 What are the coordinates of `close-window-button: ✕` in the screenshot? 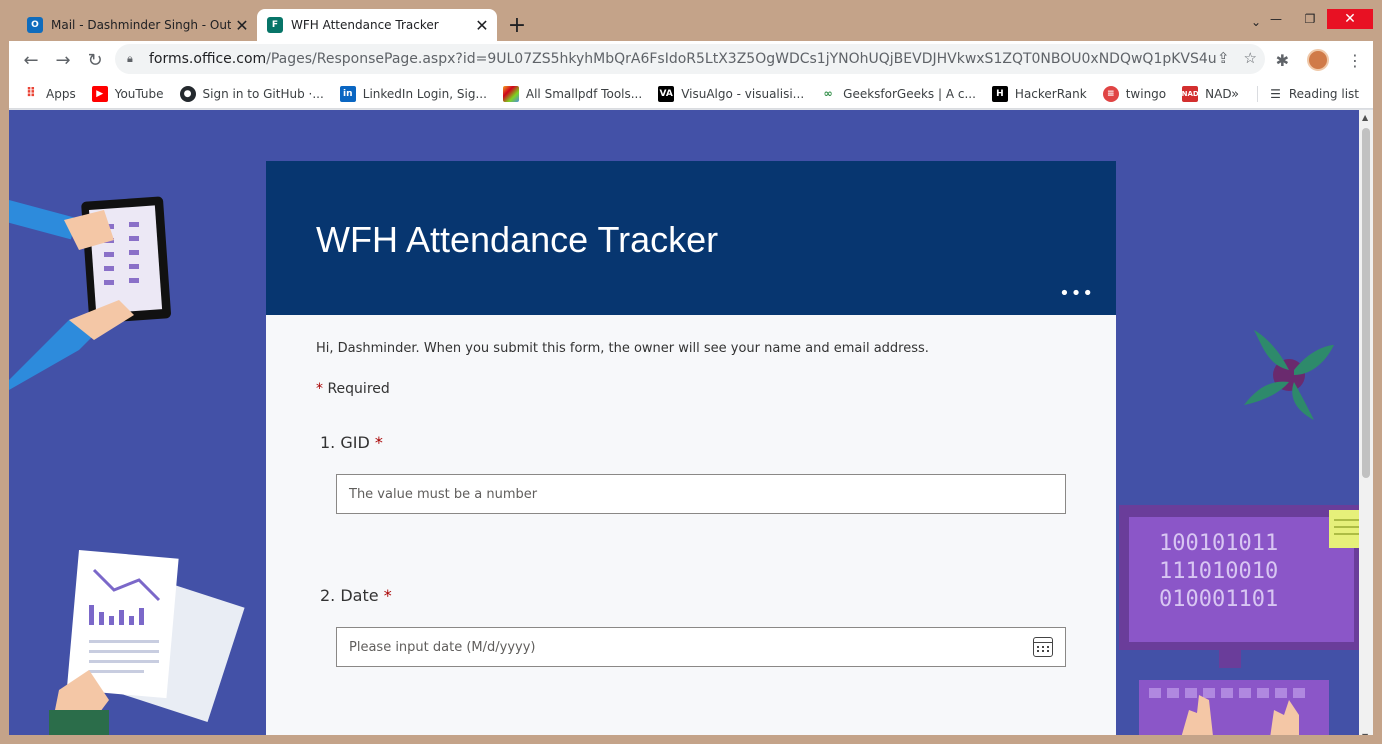 It's located at (1350, 19).